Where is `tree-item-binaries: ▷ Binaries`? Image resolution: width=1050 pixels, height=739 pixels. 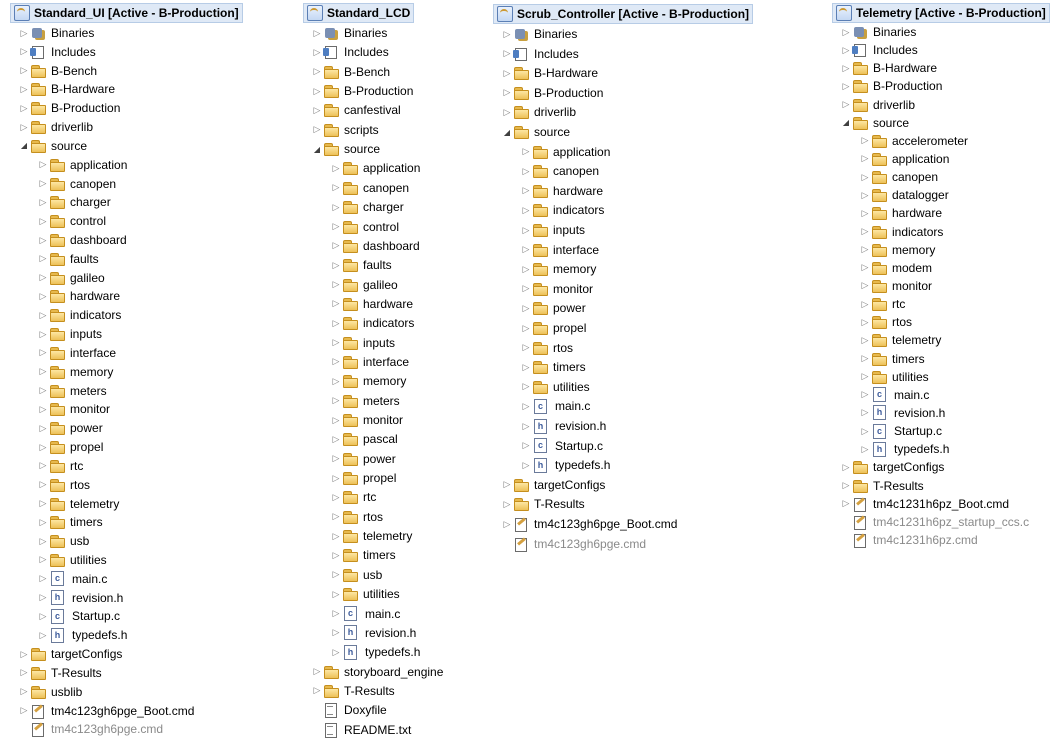
tree-item-binaries: ▷ Binaries is located at coordinates (349, 33).